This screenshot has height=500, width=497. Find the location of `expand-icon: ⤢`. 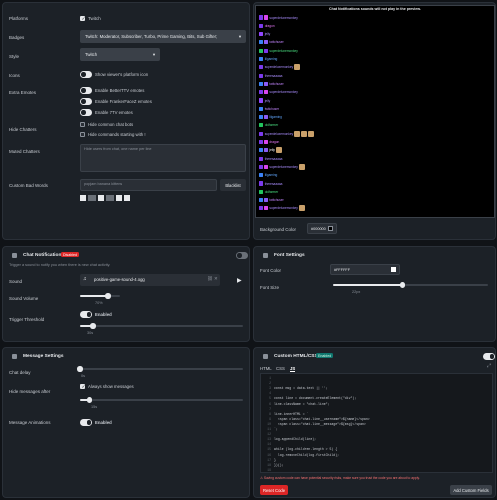

expand-icon: ⤢ is located at coordinates (489, 366).